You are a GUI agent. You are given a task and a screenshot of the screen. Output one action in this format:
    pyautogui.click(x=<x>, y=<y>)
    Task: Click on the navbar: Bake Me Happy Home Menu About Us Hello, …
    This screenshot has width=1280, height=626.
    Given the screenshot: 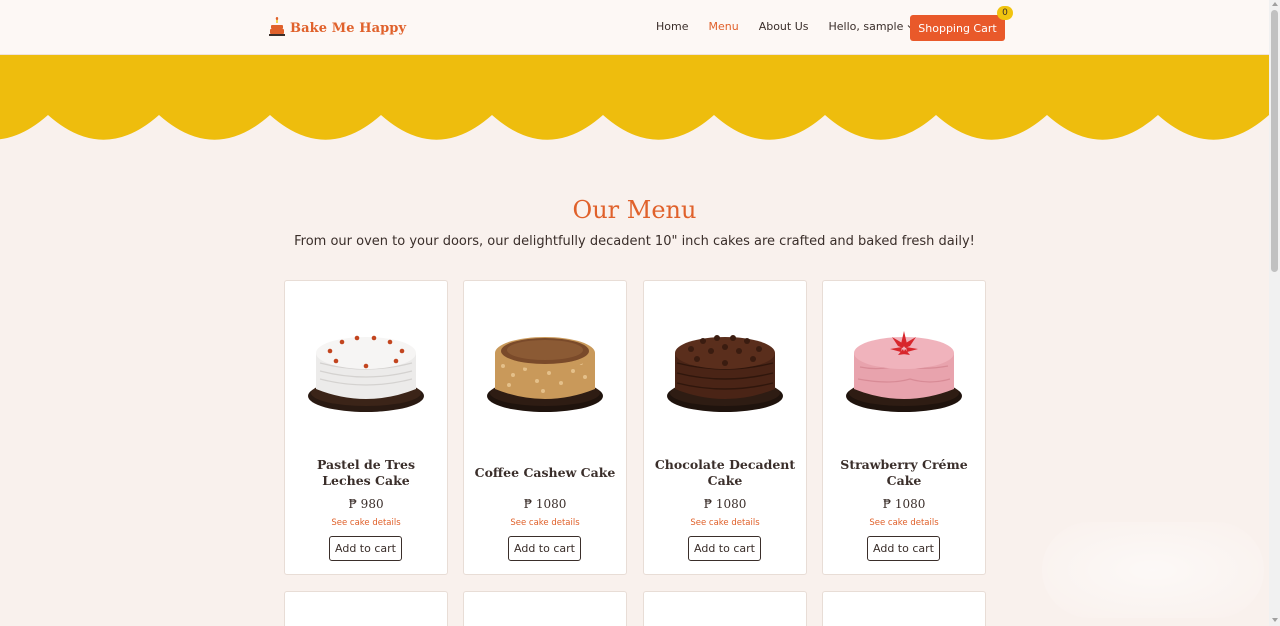 What is the action you would take?
    pyautogui.click(x=634, y=27)
    